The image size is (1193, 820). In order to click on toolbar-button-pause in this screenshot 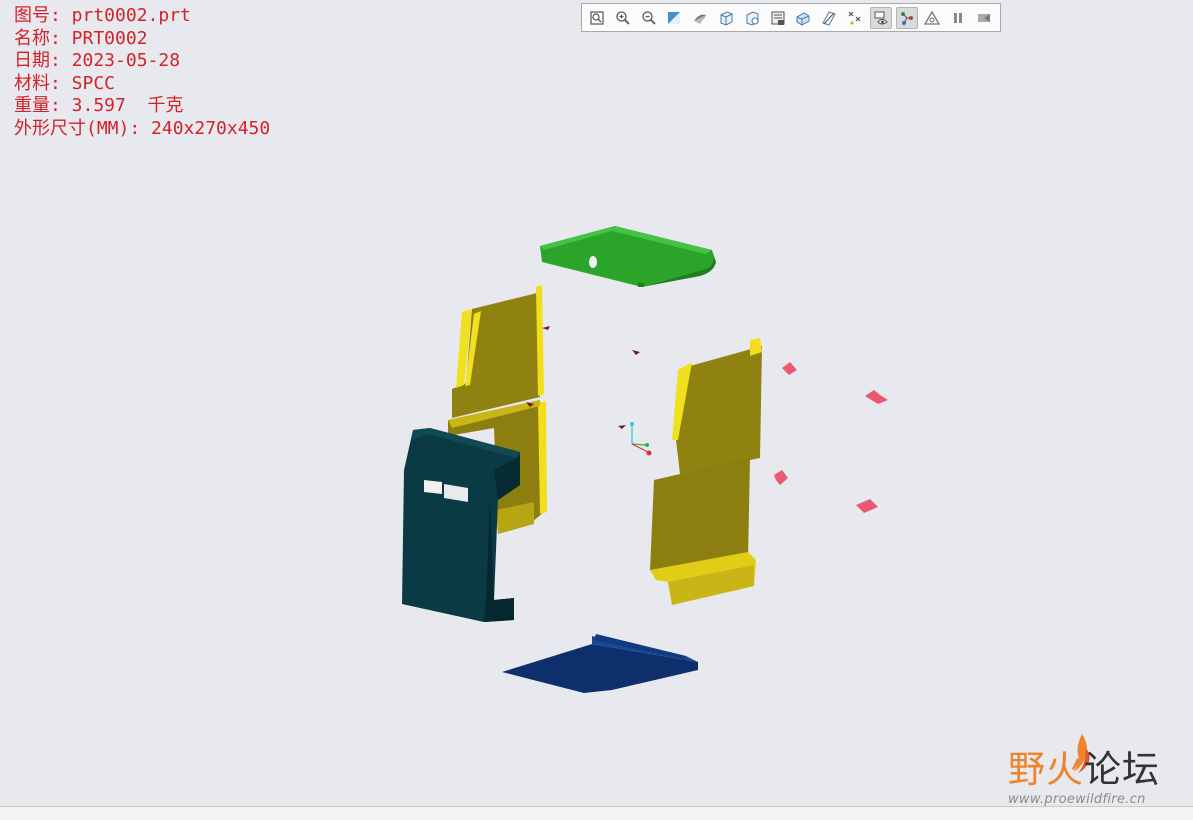, I will do `click(958, 18)`.